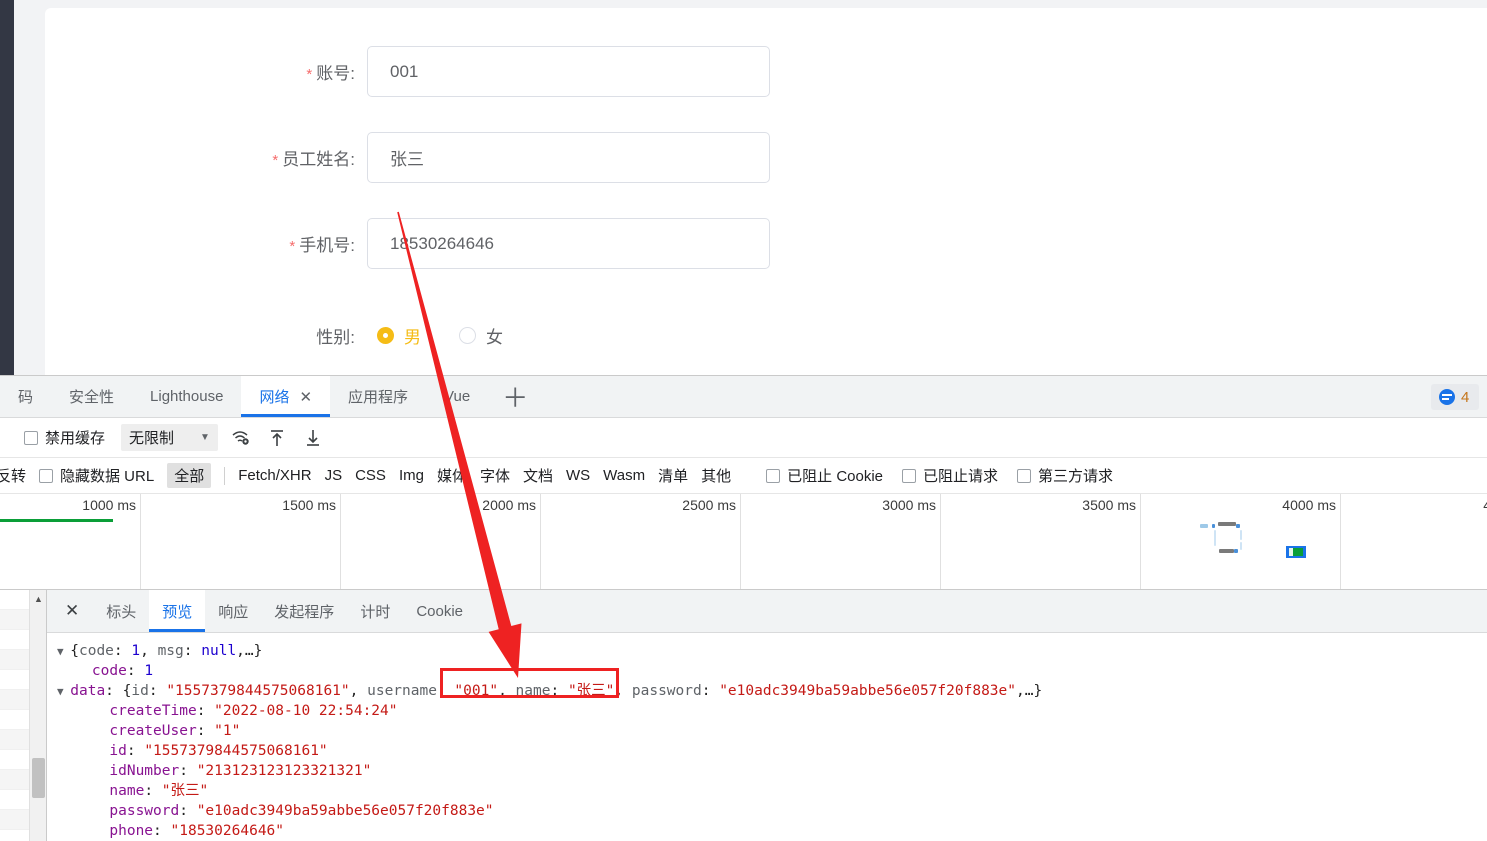  What do you see at coordinates (1485, 505) in the screenshot?
I see `timeline-tick-label: 4` at bounding box center [1485, 505].